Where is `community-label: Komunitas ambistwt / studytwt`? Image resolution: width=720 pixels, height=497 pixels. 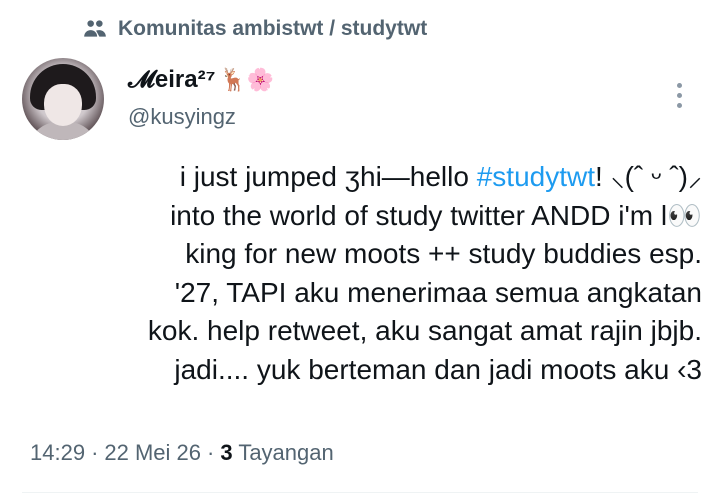 community-label: Komunitas ambistwt / studytwt is located at coordinates (273, 28).